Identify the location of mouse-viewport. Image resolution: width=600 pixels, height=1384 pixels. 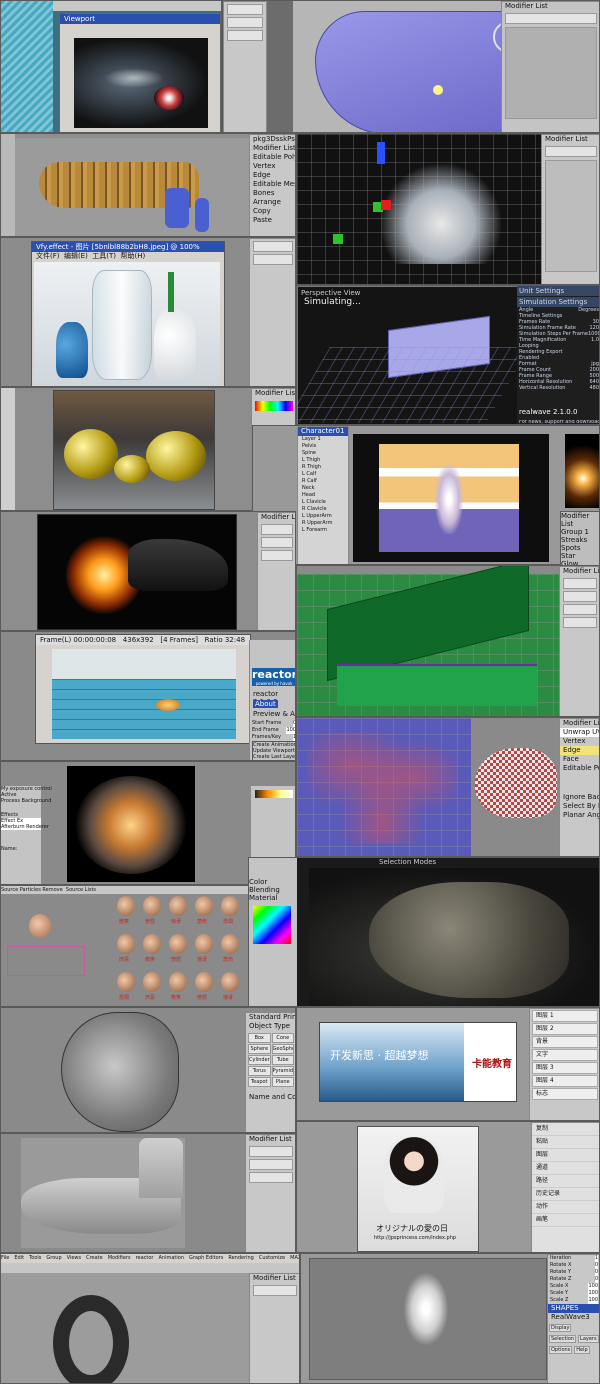
(420, 66).